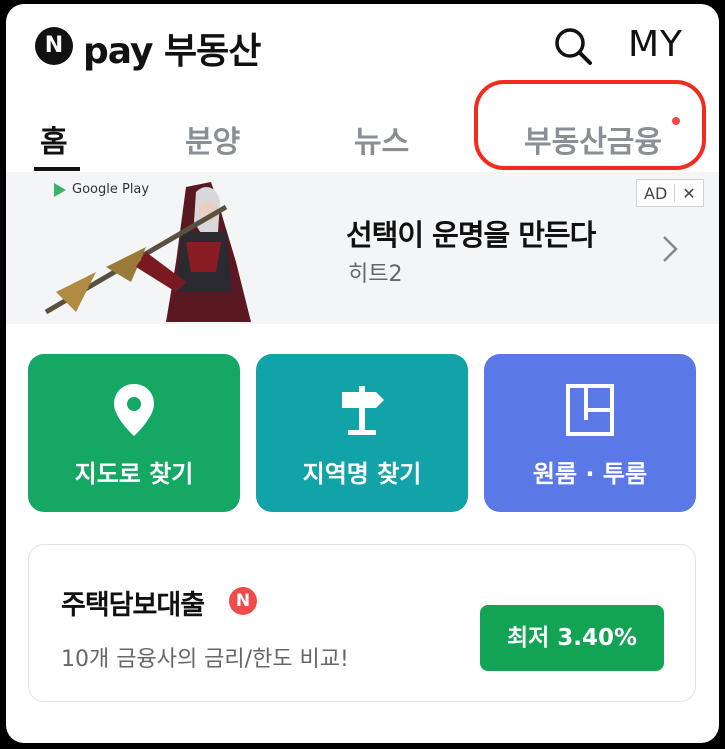  I want to click on search-button, so click(573, 46).